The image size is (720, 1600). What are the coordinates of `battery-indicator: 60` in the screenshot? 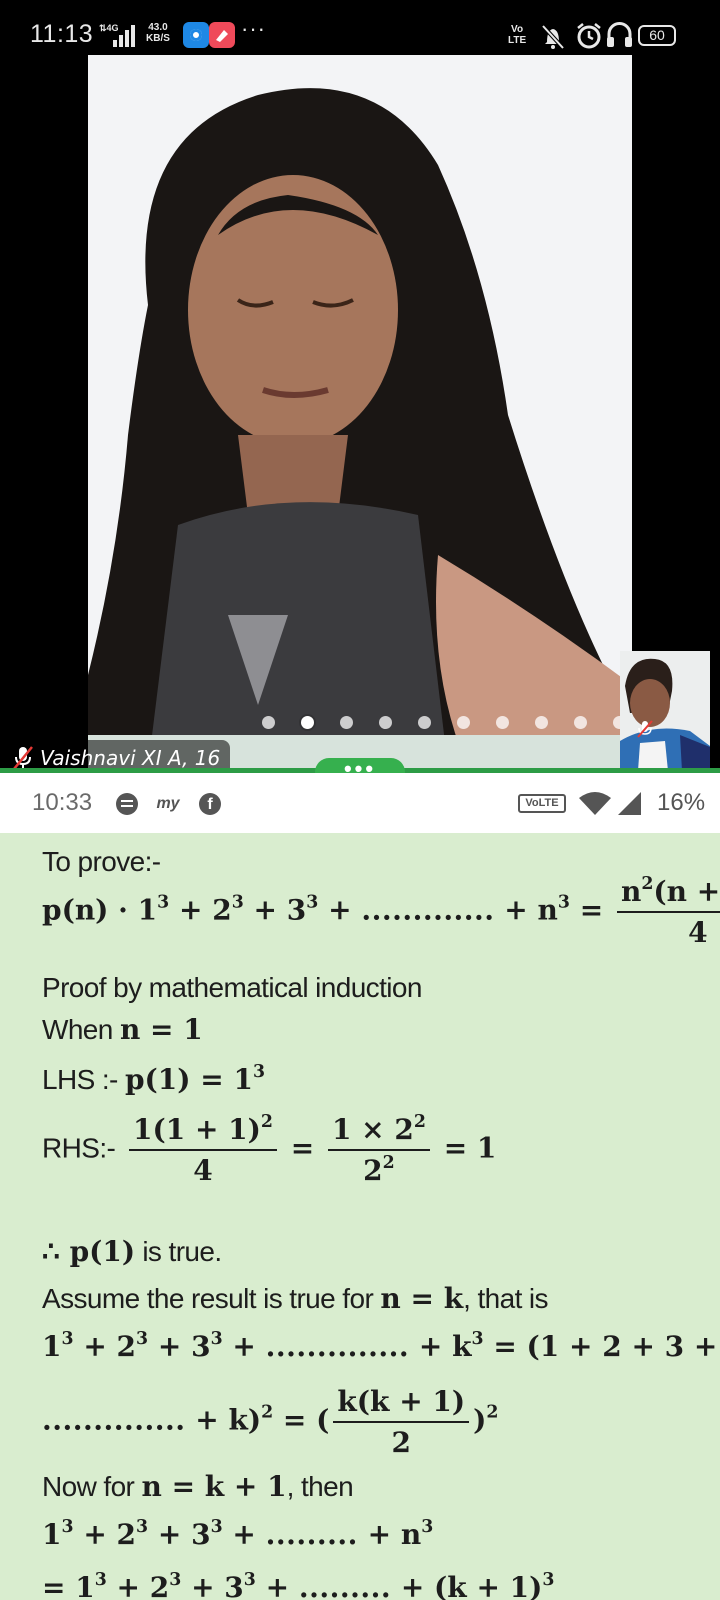 It's located at (657, 35).